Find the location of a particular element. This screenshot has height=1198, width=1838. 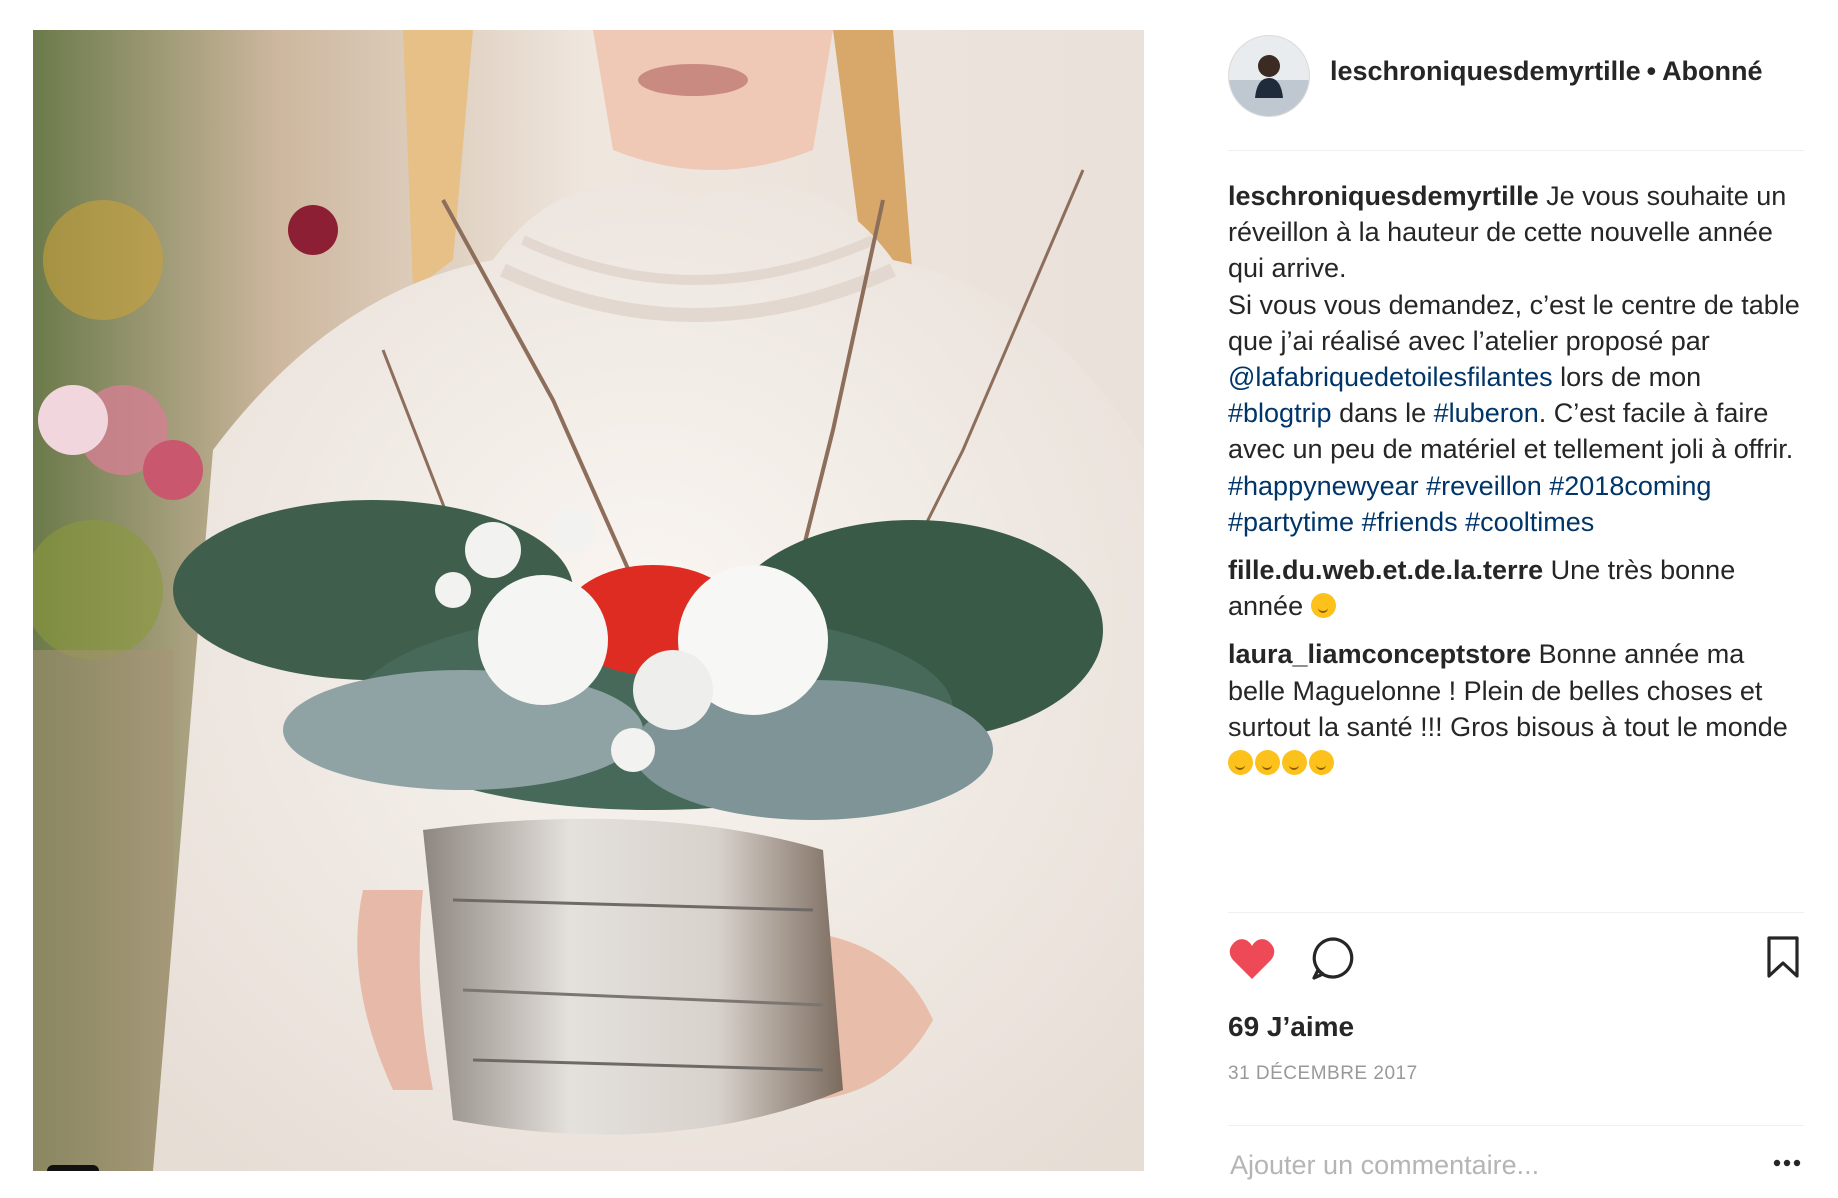

user-tag-icon is located at coordinates (73, 1168).